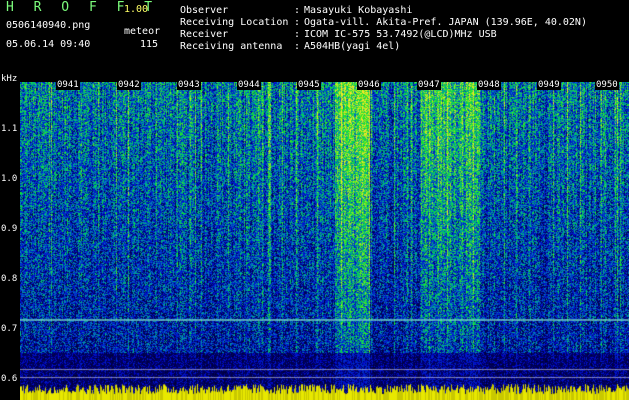 Image resolution: width=629 pixels, height=400 pixels. What do you see at coordinates (9, 229) in the screenshot?
I see `y-tick-label: 0.9` at bounding box center [9, 229].